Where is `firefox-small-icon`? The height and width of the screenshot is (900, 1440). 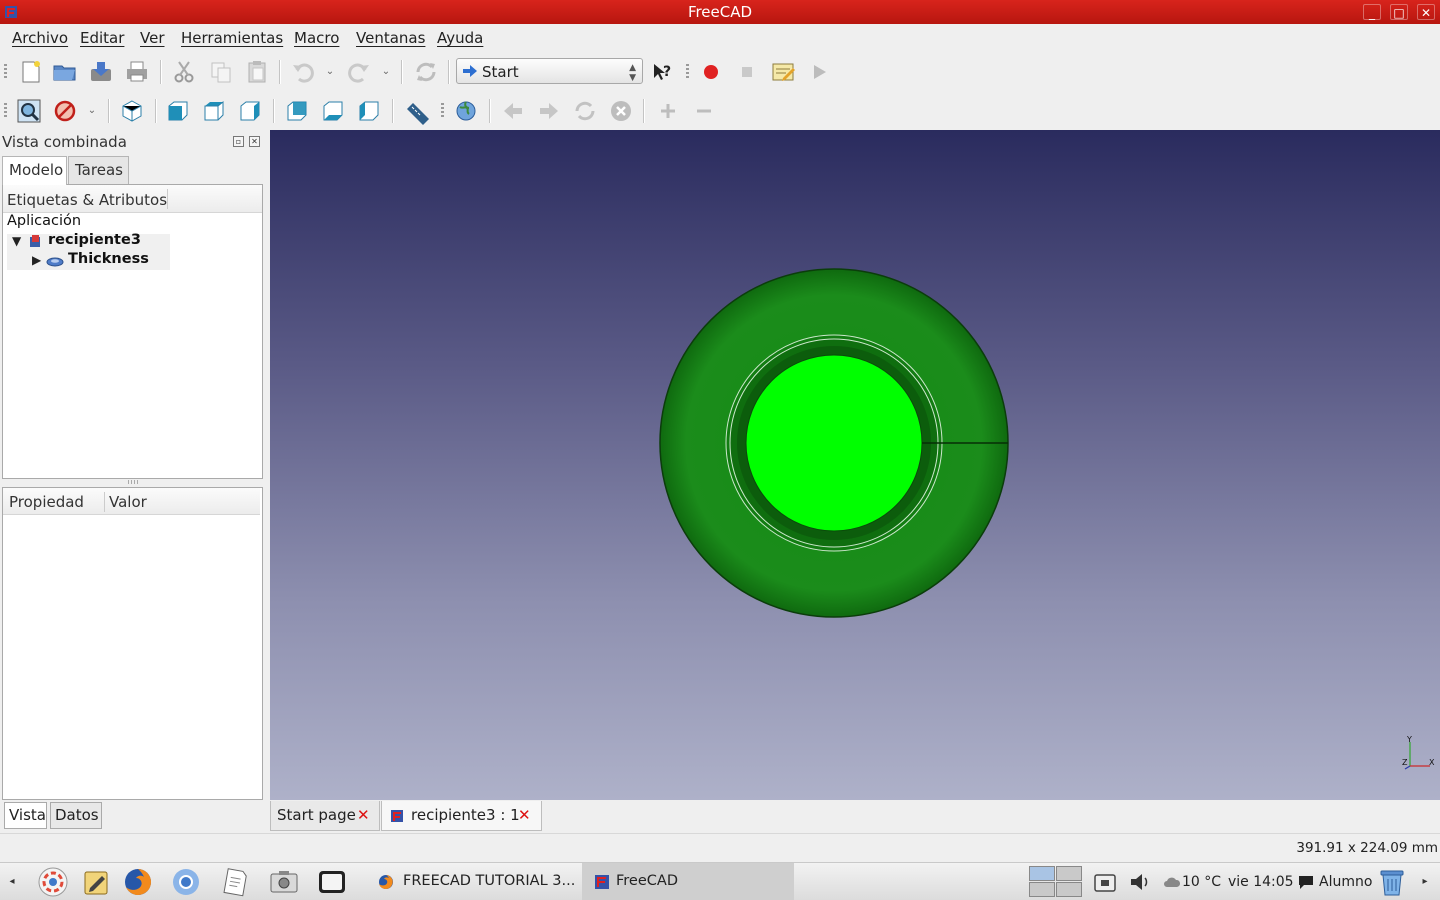 firefox-small-icon is located at coordinates (386, 882).